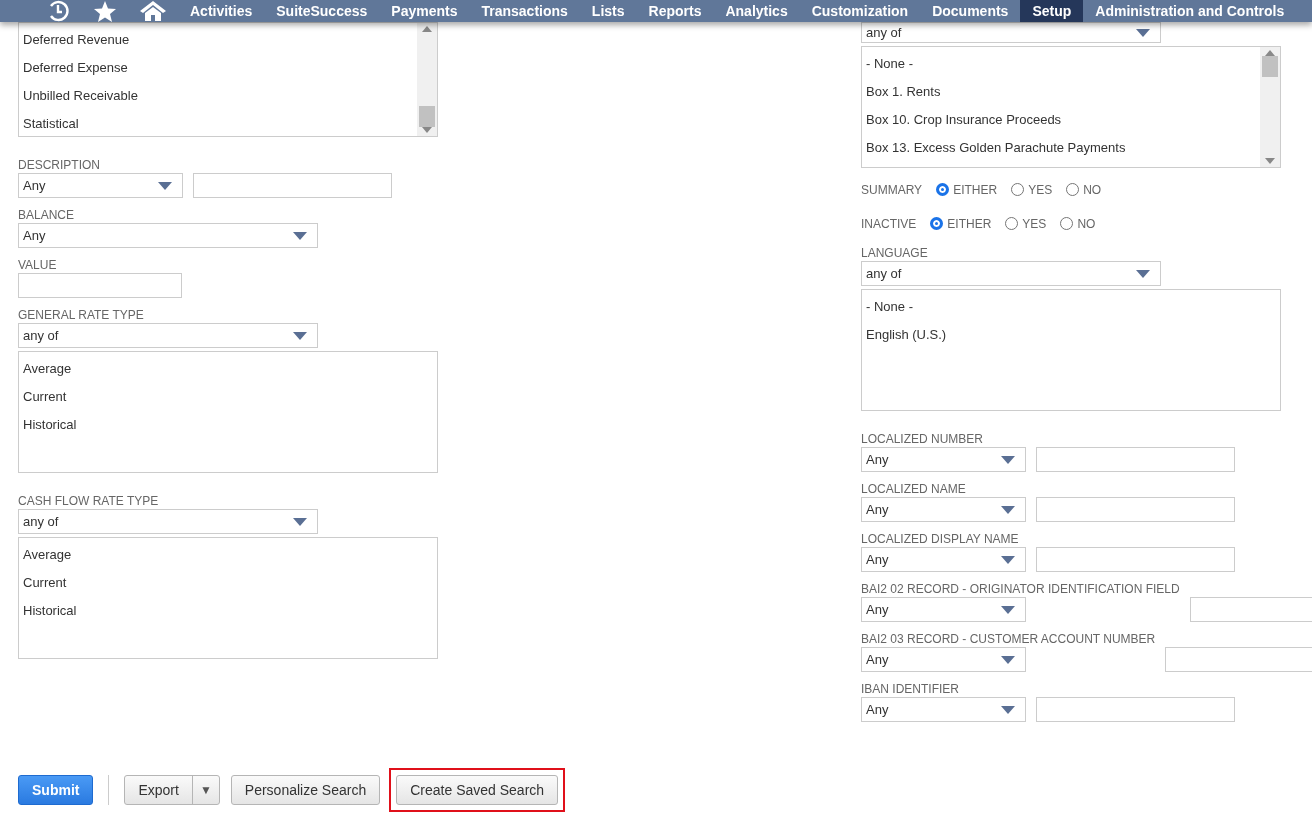 This screenshot has height=822, width=1312. What do you see at coordinates (205, 790) in the screenshot?
I see `menu-toggle-button: ▼` at bounding box center [205, 790].